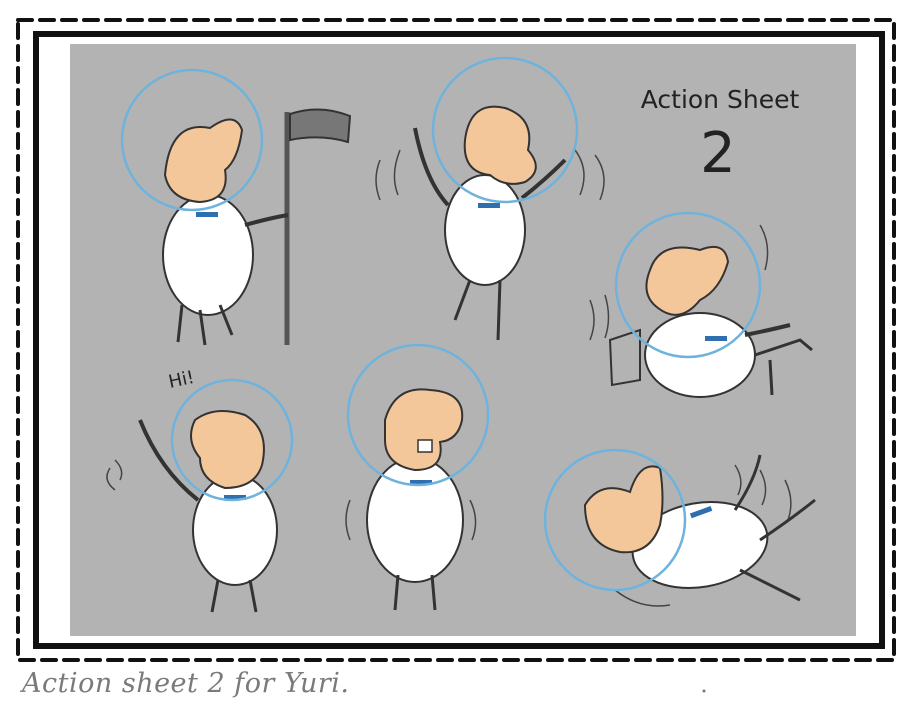  I want to click on stray-dot, so click(704, 691).